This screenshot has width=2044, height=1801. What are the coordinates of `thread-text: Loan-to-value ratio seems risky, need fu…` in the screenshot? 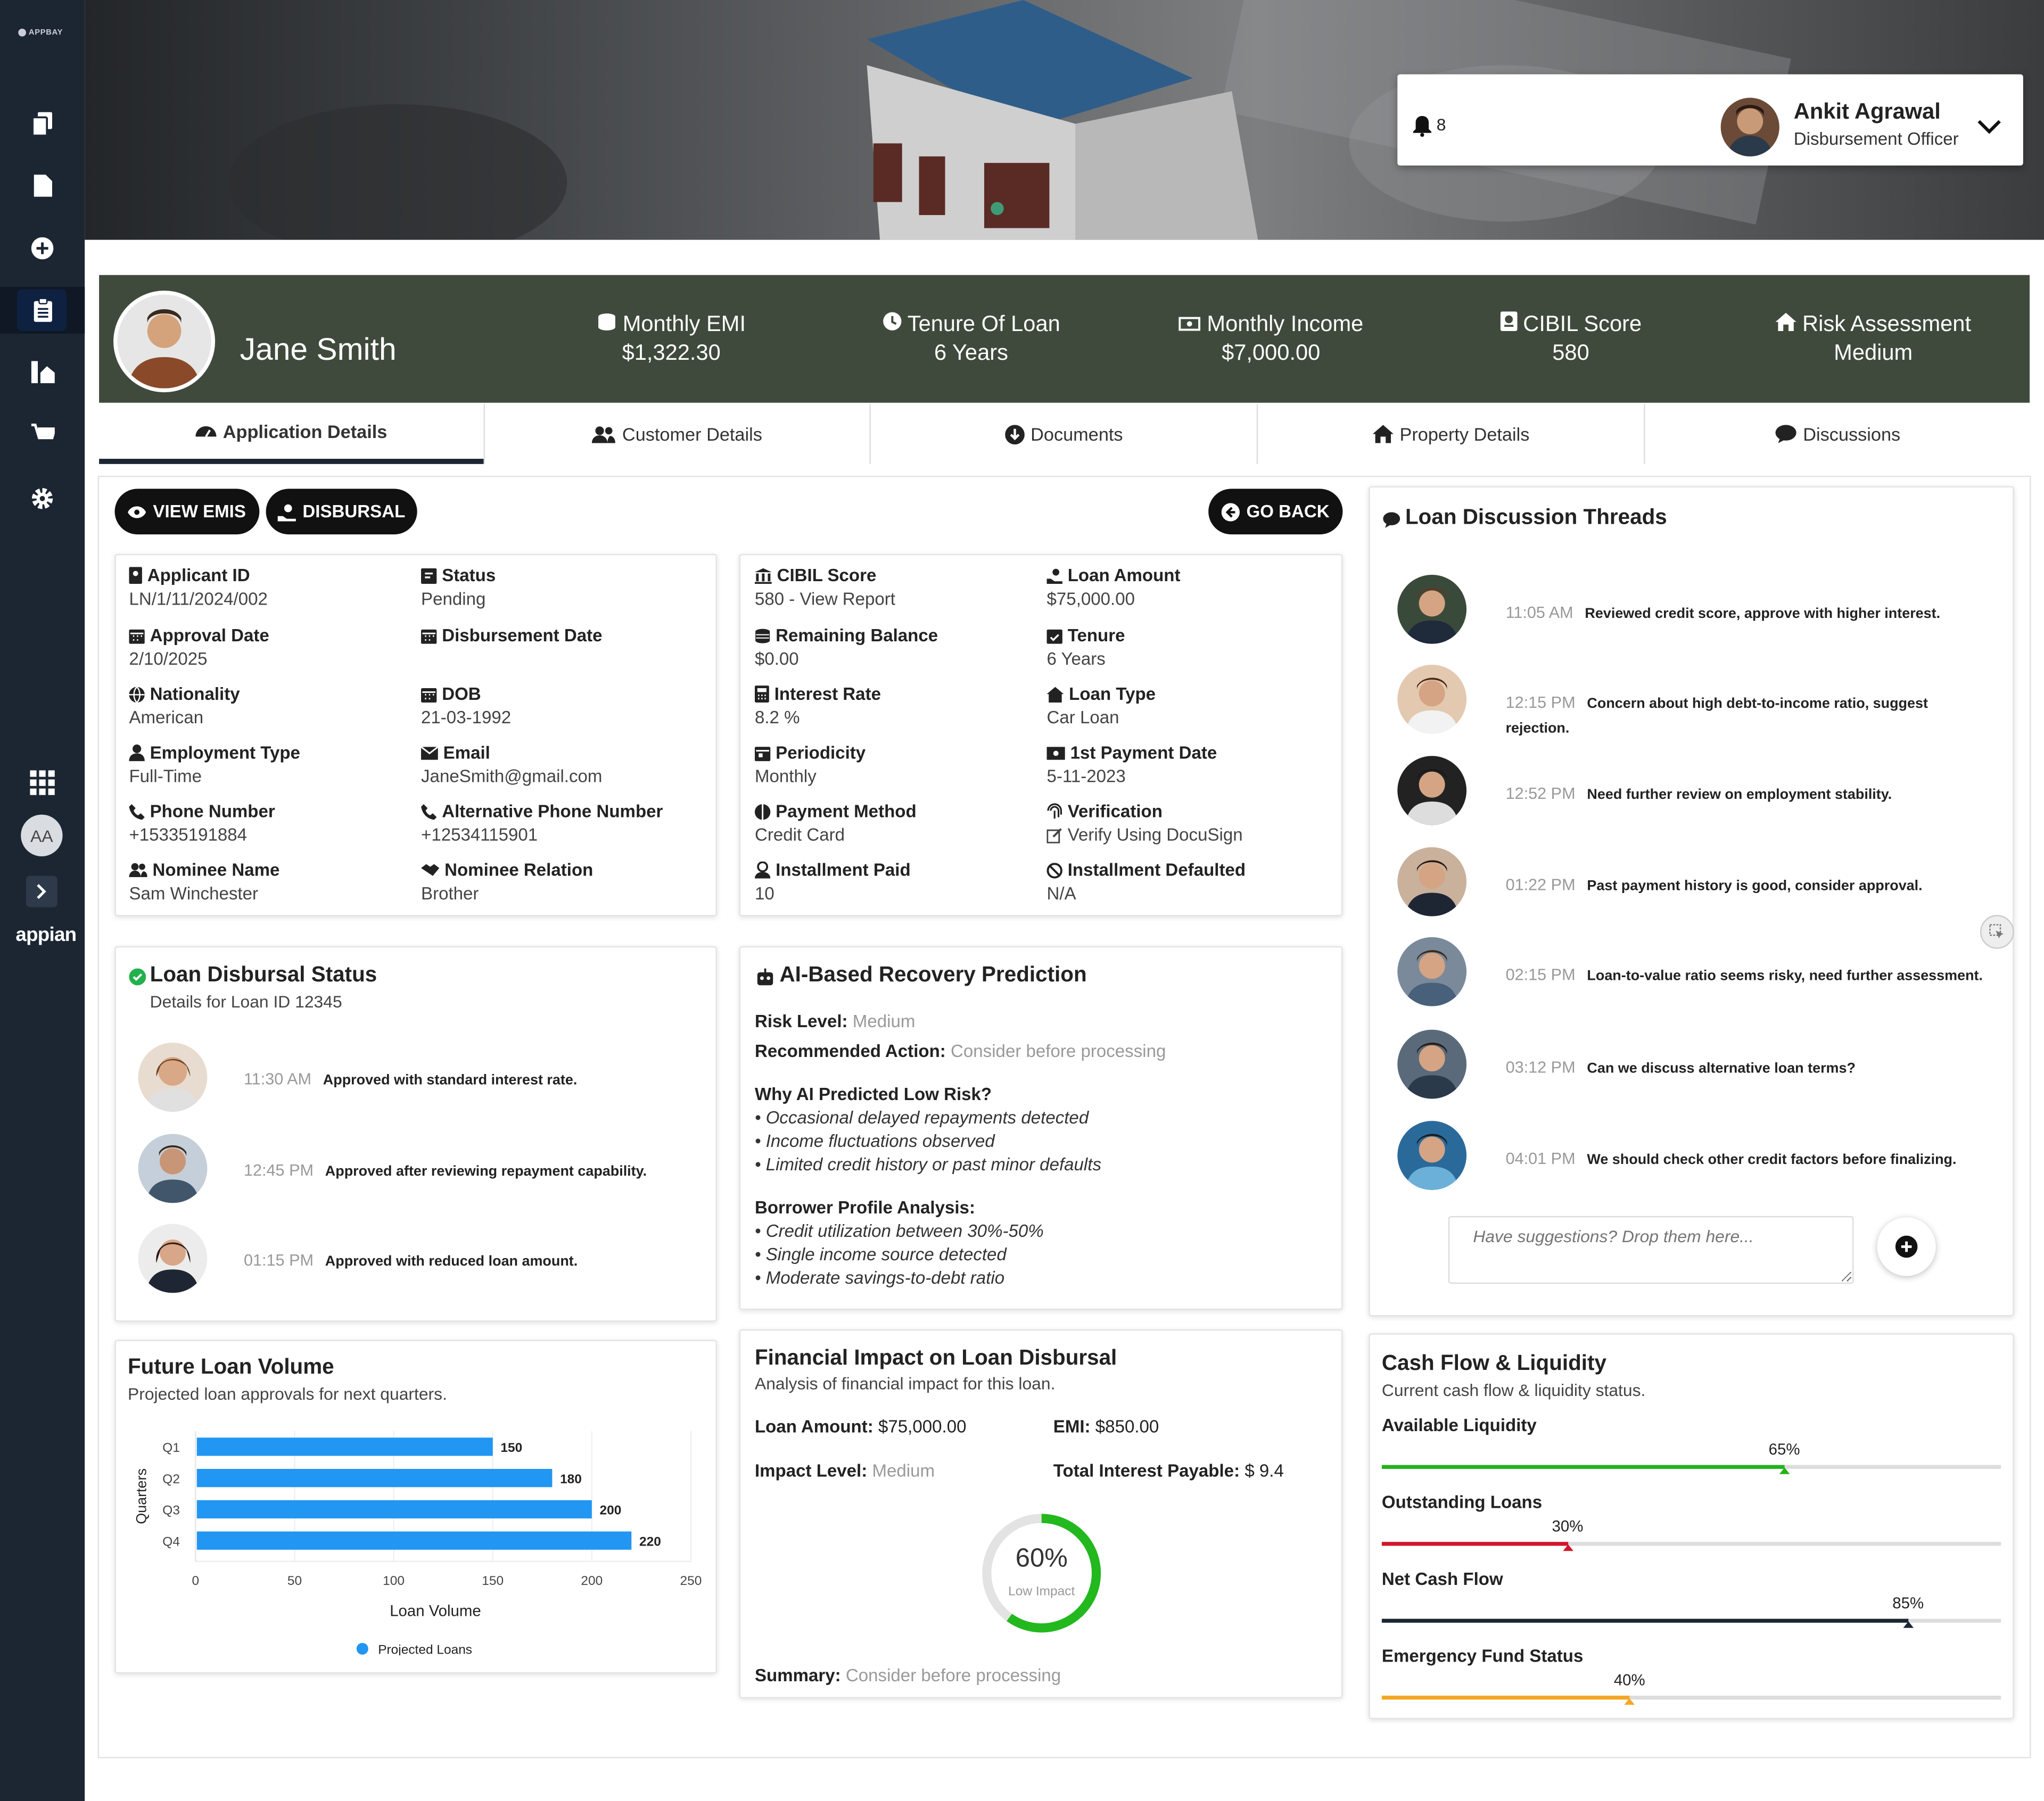 It's located at (1785, 976).